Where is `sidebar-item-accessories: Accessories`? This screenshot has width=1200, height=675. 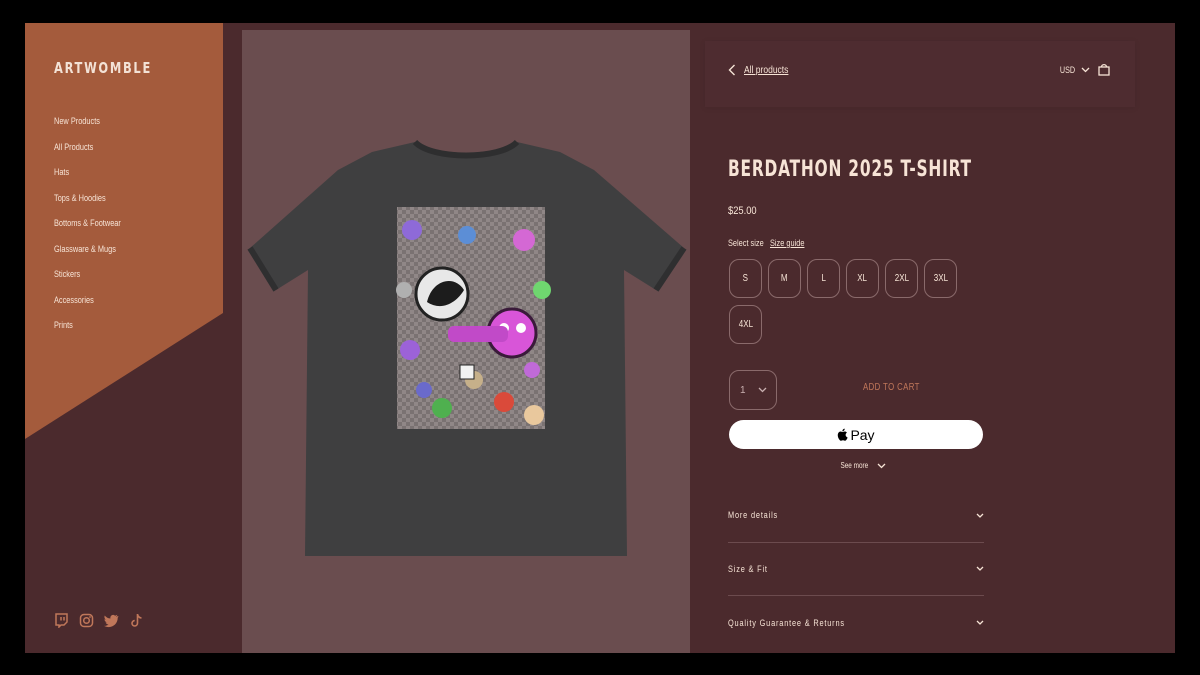
sidebar-item-accessories: Accessories is located at coordinates (87, 307).